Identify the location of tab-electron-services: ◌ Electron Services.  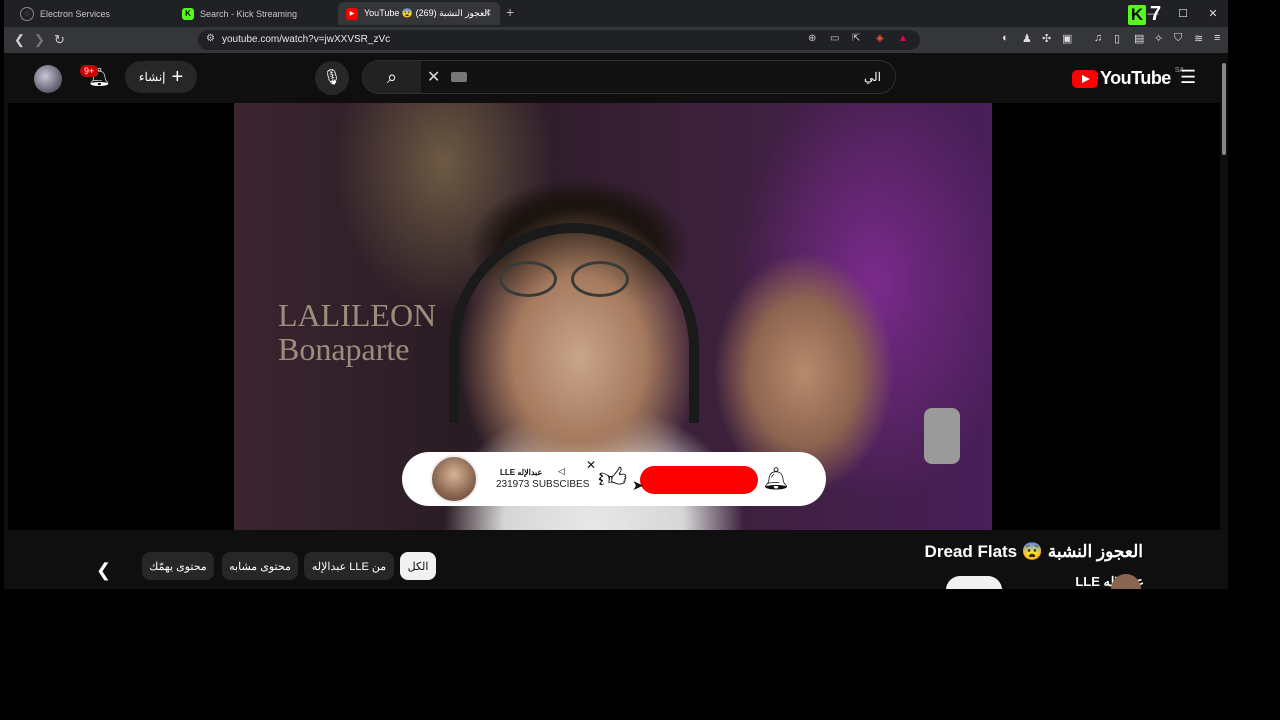
(92, 13).